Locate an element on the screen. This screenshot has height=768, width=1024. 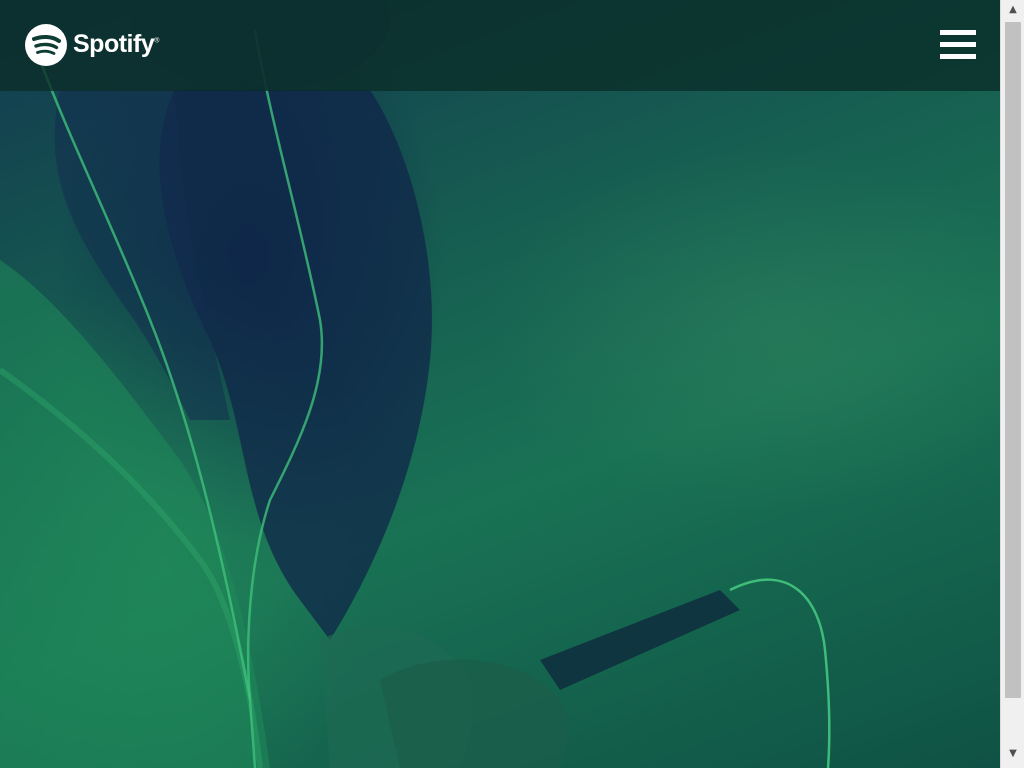
scroll-down-arrow-icon: ▼ is located at coordinates (1012, 754).